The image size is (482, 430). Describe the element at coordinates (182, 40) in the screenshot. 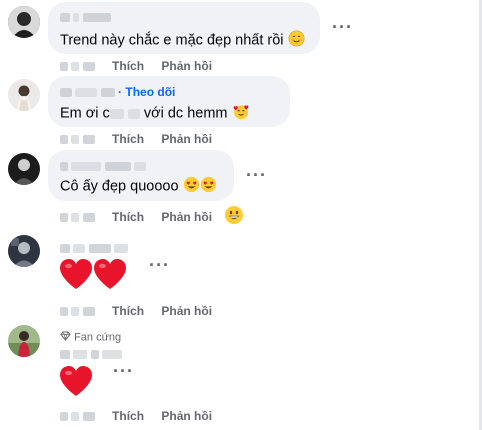

I see `comment-text: Trend này chắc e mặc đẹp nhất rồi` at that location.